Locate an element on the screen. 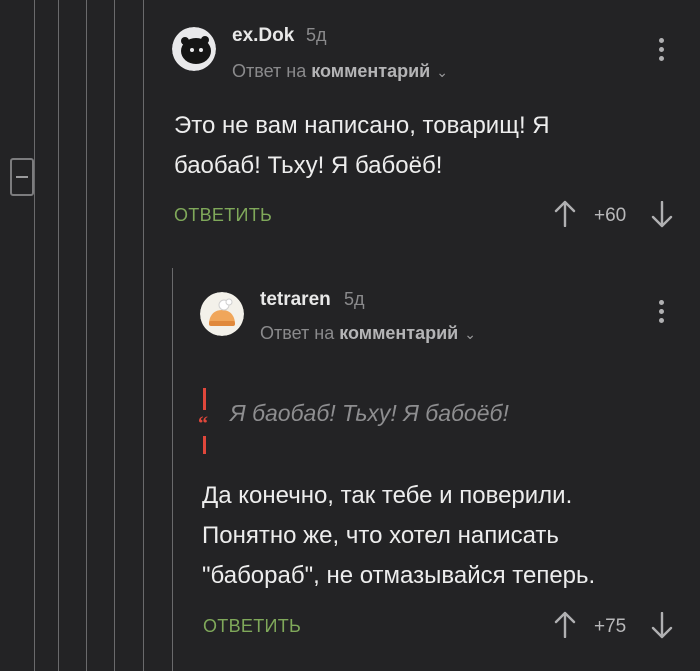 Image resolution: width=700 pixels, height=671 pixels. avatar is located at coordinates (222, 314).